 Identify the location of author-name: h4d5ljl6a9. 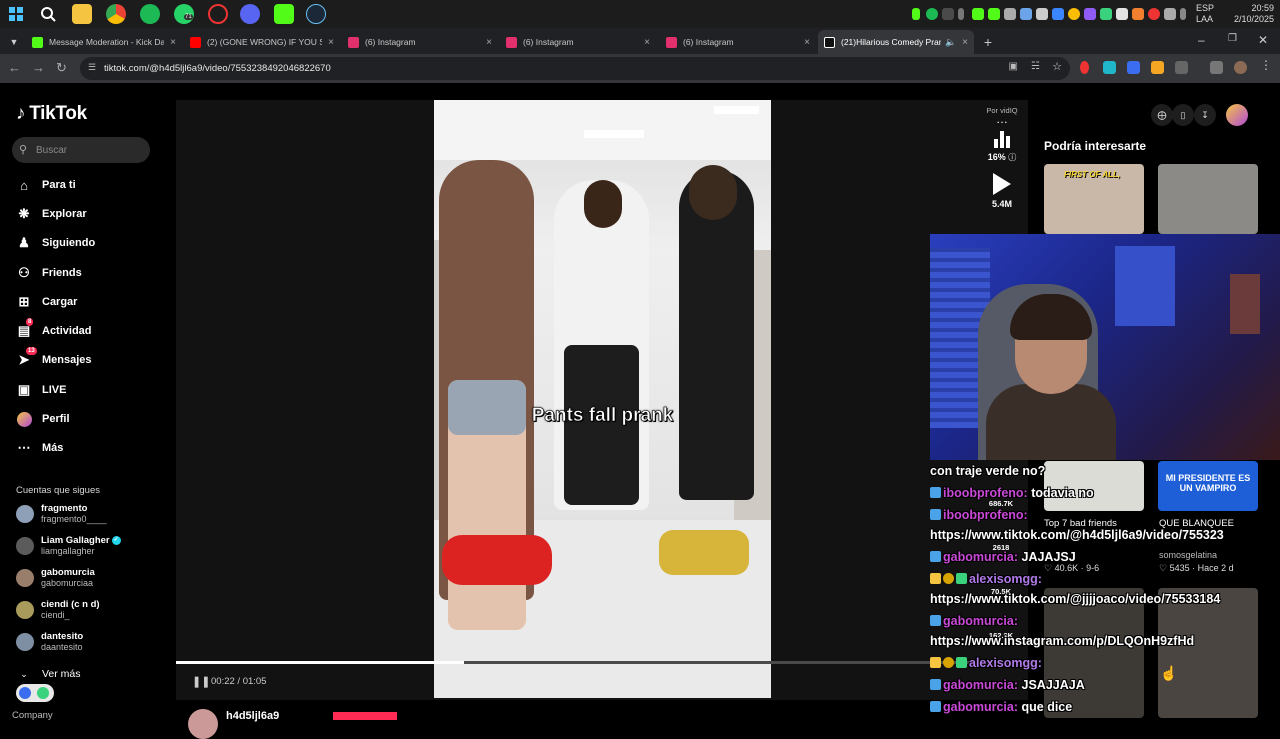
(252, 716).